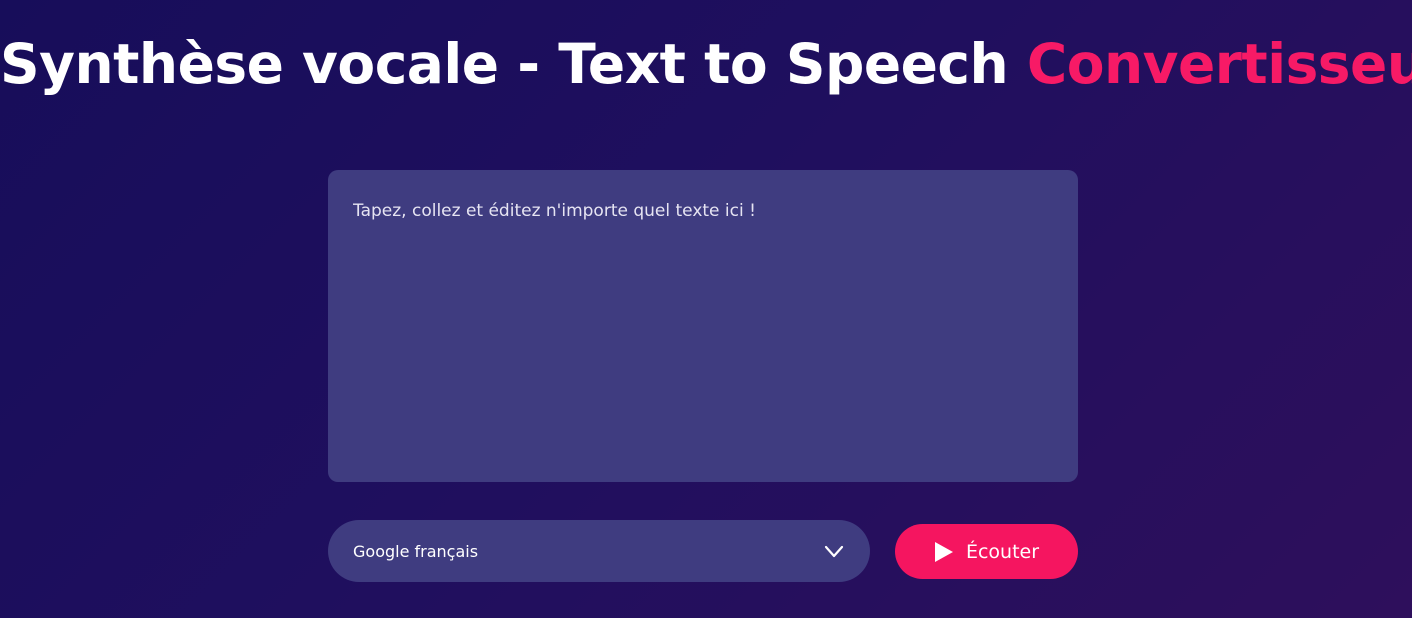 The height and width of the screenshot is (618, 1412). Describe the element at coordinates (834, 551) in the screenshot. I see `chevron-down-icon` at that location.